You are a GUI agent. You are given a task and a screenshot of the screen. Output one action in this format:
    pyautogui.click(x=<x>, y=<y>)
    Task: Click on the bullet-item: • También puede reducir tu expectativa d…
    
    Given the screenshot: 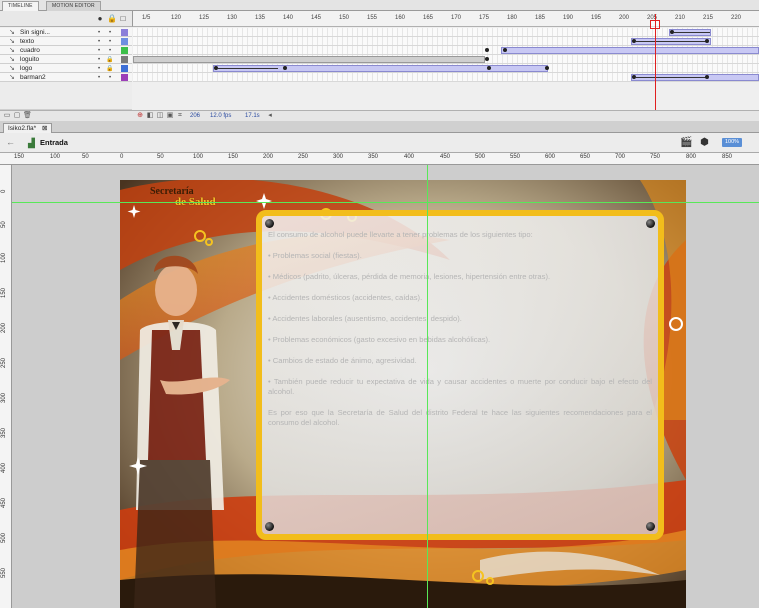 What is the action you would take?
    pyautogui.click(x=460, y=386)
    